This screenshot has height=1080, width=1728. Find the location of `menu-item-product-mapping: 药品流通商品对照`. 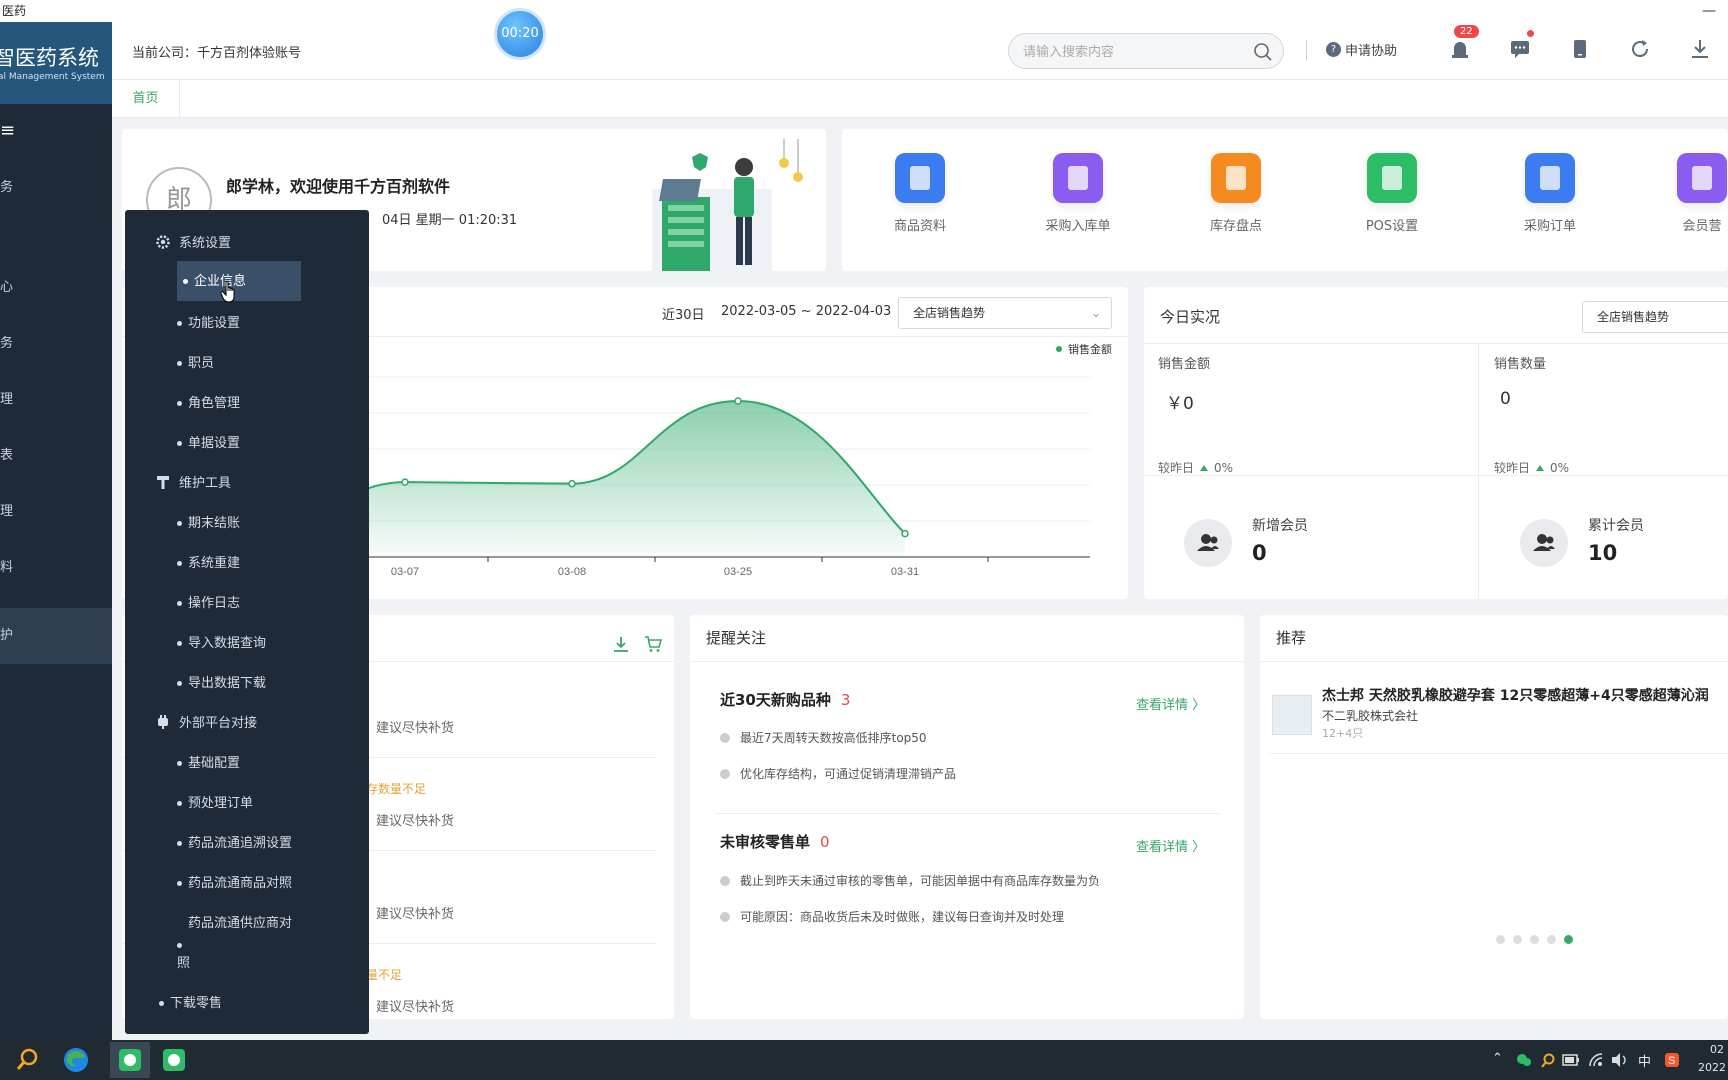

menu-item-product-mapping: 药品流通商品对照 is located at coordinates (234, 881).